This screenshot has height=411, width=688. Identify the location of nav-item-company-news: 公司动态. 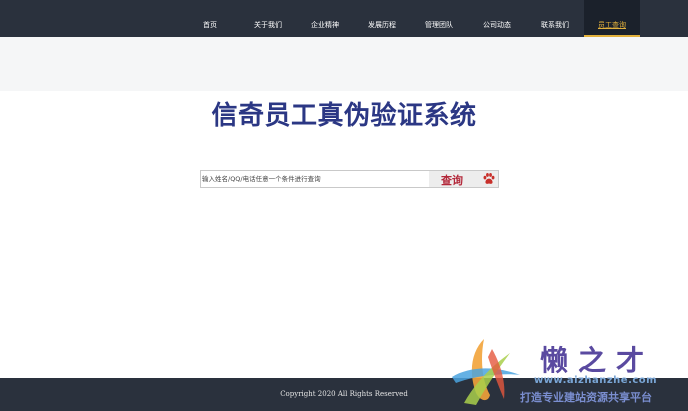
(497, 18).